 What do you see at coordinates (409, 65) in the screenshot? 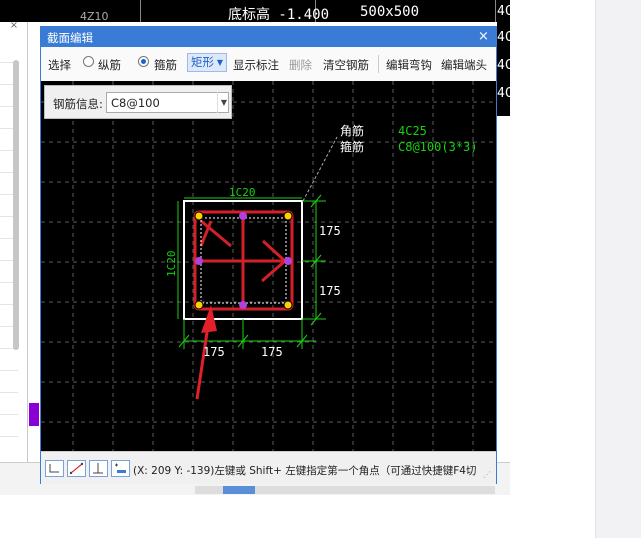
I see `edit-bend-button: 编辑弯钩` at bounding box center [409, 65].